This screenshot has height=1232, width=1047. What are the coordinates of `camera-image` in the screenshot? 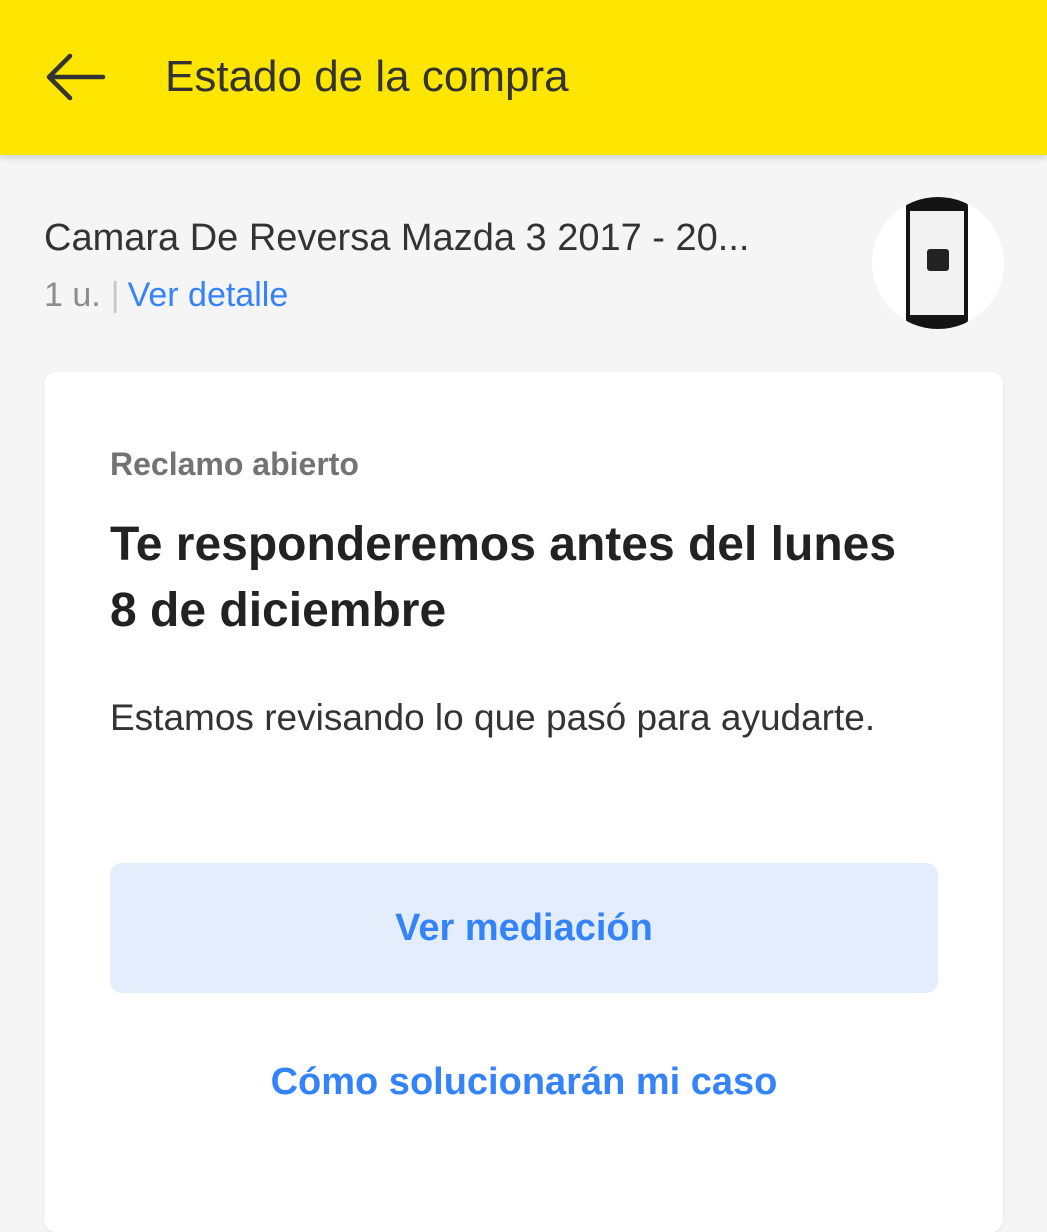 It's located at (938, 260).